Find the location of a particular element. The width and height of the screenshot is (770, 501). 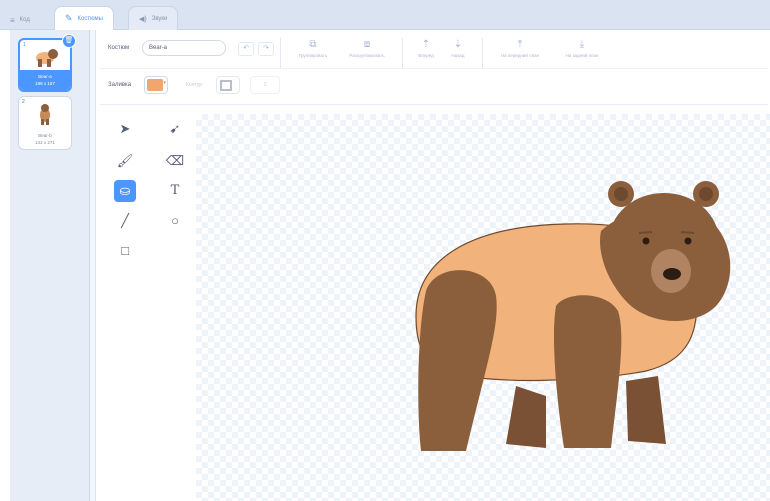

ungroup-button: ⧈ Разгруппировать is located at coordinates (367, 53).